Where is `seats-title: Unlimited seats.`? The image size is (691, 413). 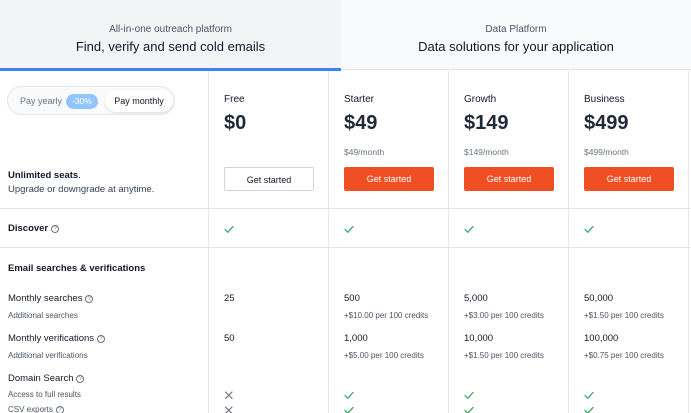 seats-title: Unlimited seats. is located at coordinates (44, 175).